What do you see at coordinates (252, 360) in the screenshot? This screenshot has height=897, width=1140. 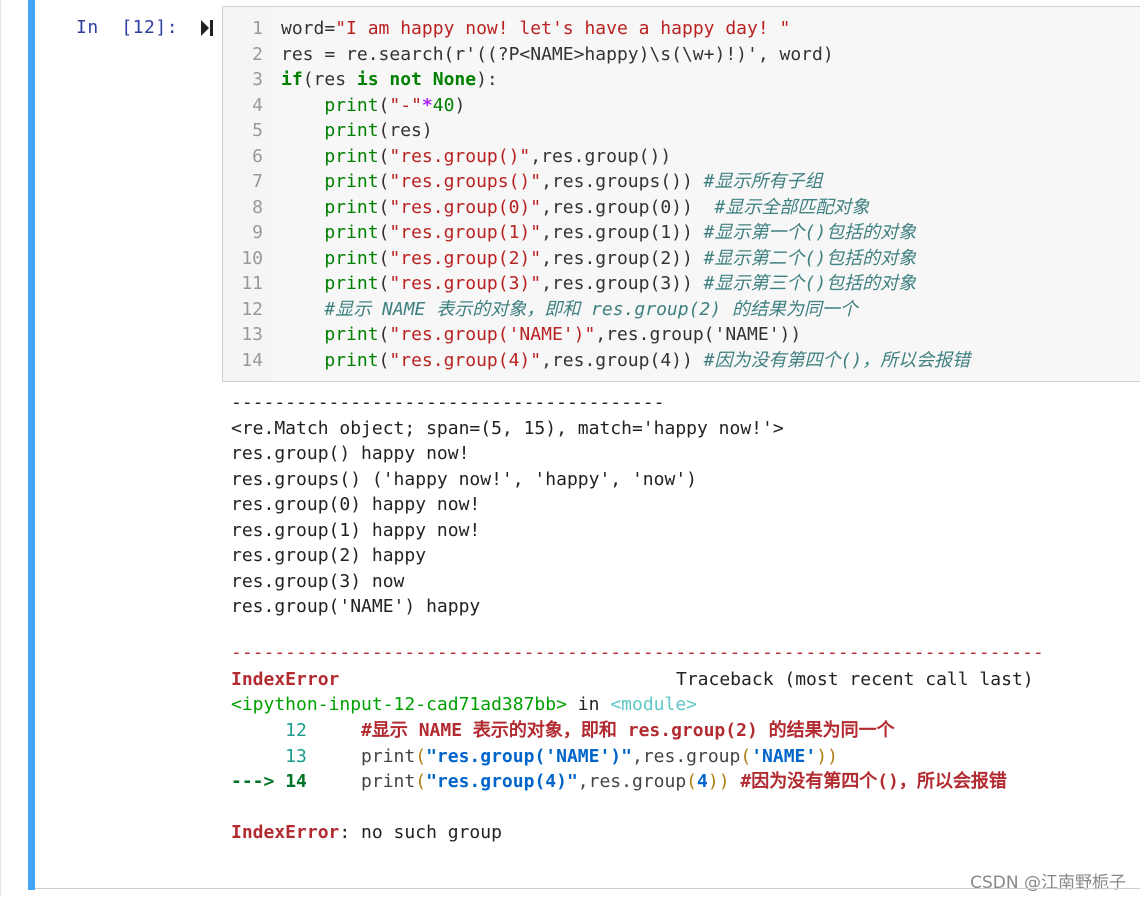 I see `line-number: 14` at bounding box center [252, 360].